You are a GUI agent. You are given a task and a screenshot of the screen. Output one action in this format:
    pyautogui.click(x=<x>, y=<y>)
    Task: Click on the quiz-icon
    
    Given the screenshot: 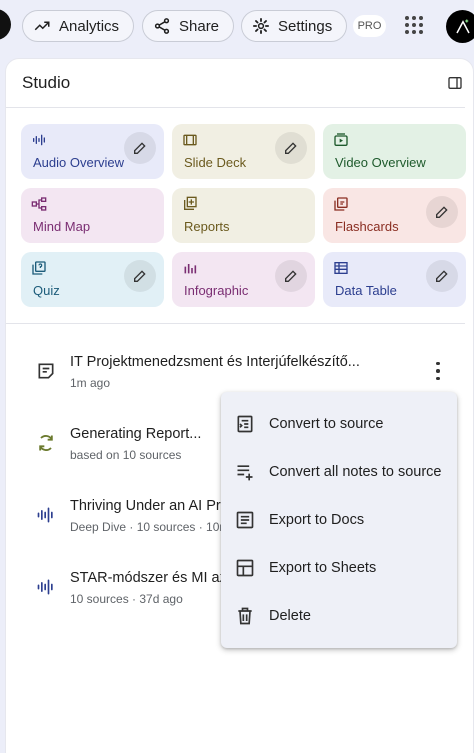 What is the action you would take?
    pyautogui.click(x=39, y=268)
    